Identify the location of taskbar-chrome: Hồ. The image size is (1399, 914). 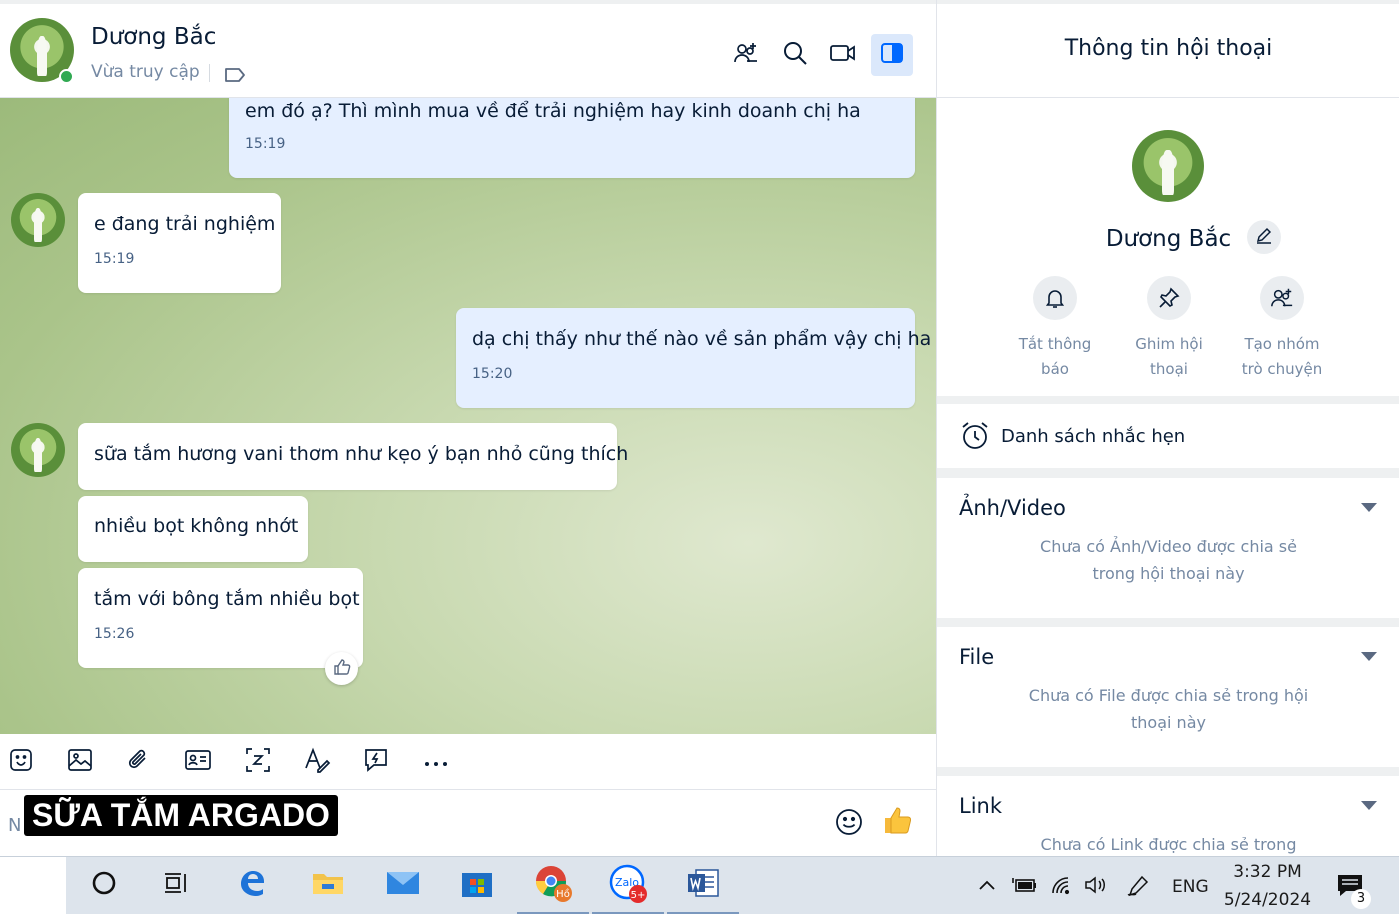
(553, 888).